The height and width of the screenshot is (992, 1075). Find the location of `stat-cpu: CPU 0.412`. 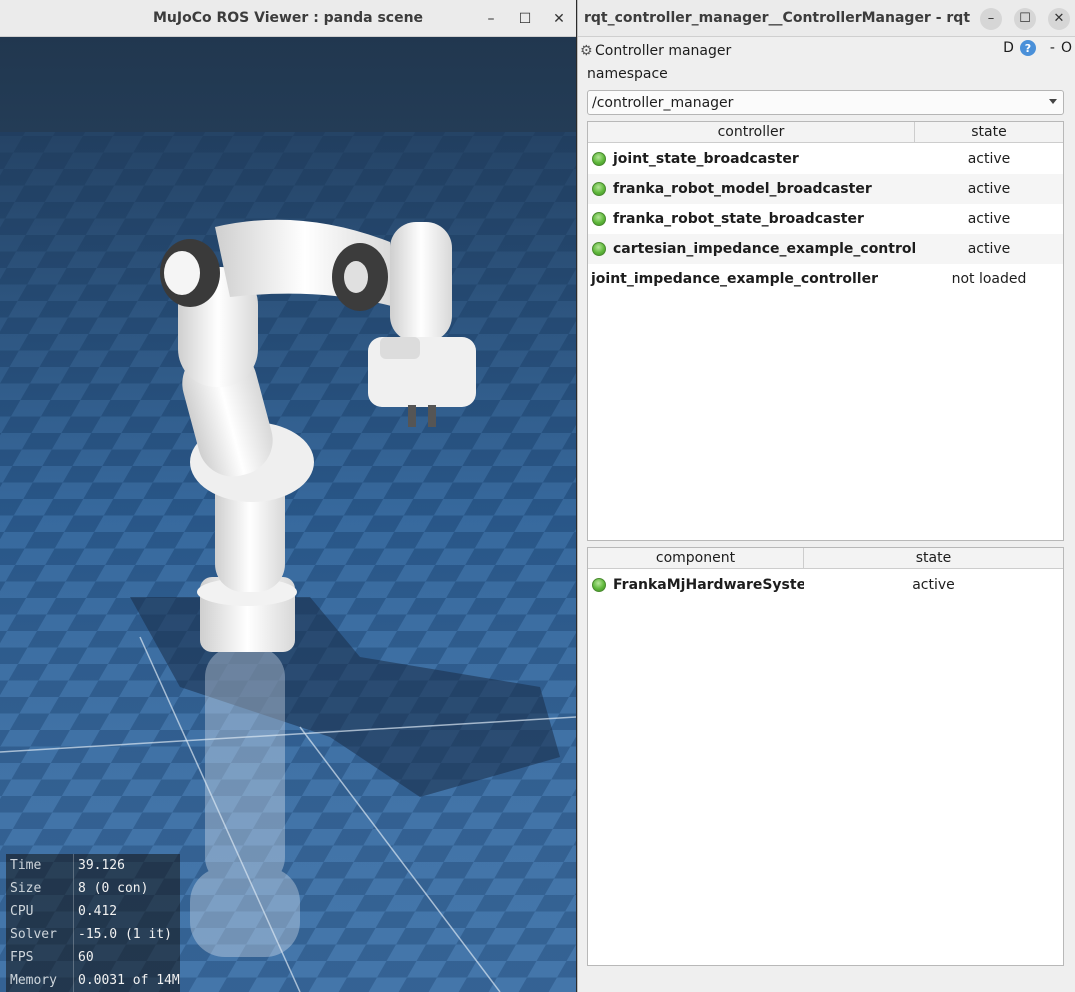

stat-cpu: CPU 0.412 is located at coordinates (93, 911).